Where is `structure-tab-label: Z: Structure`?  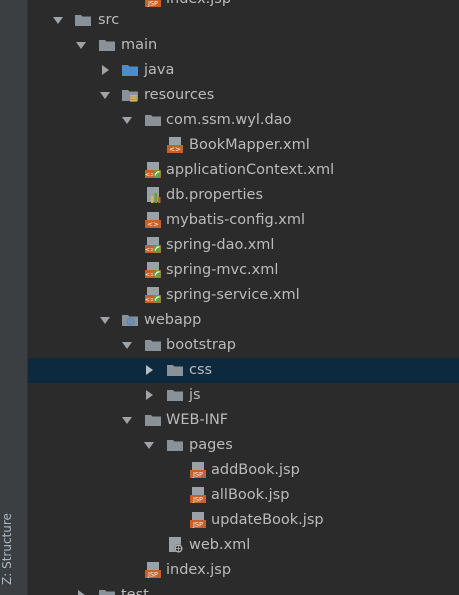
structure-tab-label: Z: Structure is located at coordinates (7, 549).